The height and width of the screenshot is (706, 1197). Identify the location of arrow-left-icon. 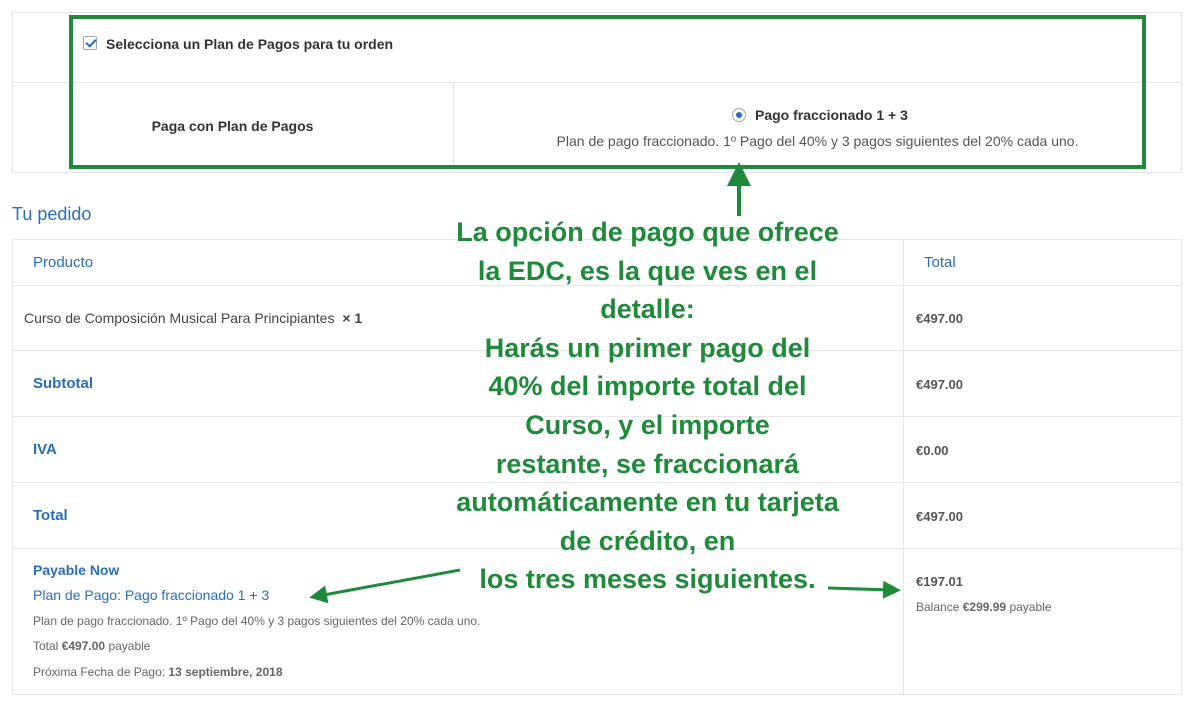
(385, 586).